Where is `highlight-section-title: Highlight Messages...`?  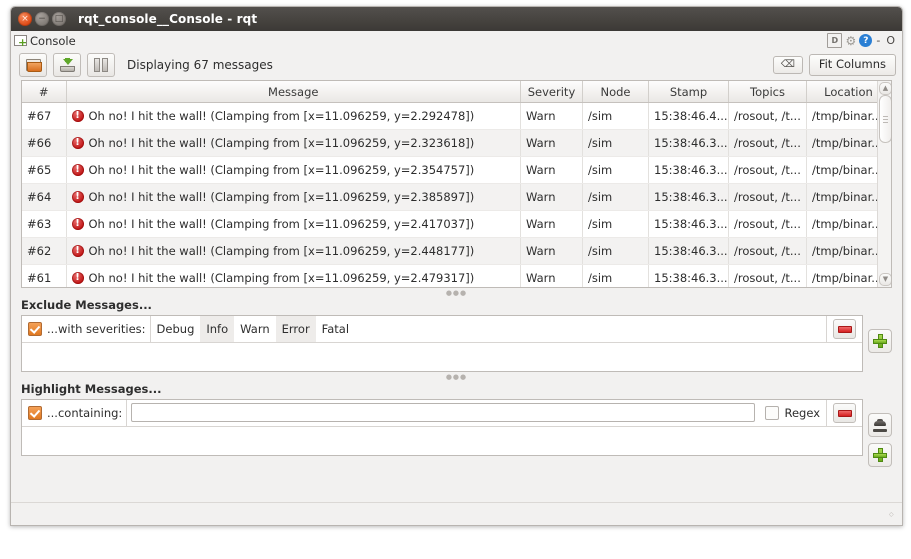 highlight-section-title: Highlight Messages... is located at coordinates (91, 389).